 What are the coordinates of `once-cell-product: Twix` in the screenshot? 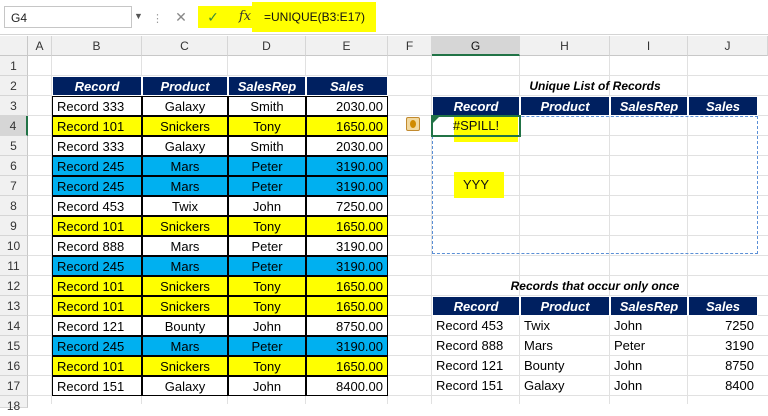 It's located at (565, 326).